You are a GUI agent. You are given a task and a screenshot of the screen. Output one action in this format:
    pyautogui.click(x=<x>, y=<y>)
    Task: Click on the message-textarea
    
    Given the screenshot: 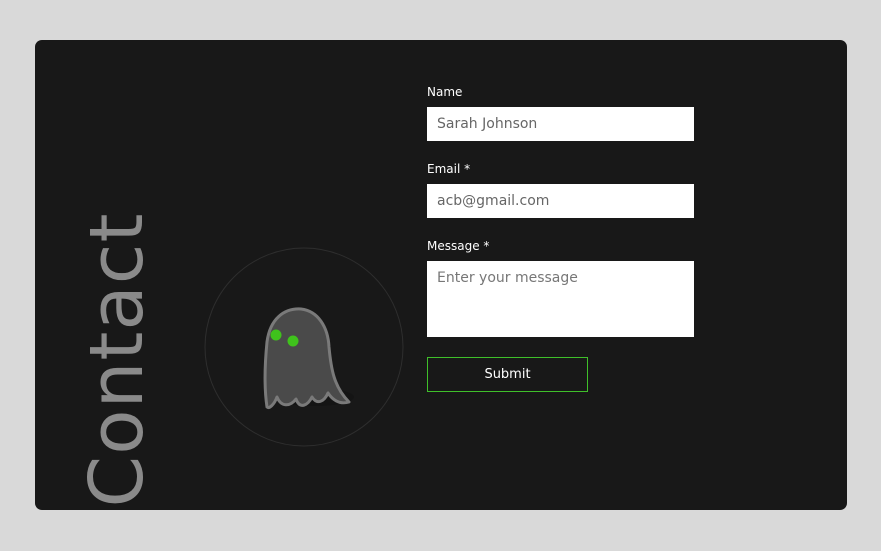 What is the action you would take?
    pyautogui.click(x=560, y=299)
    